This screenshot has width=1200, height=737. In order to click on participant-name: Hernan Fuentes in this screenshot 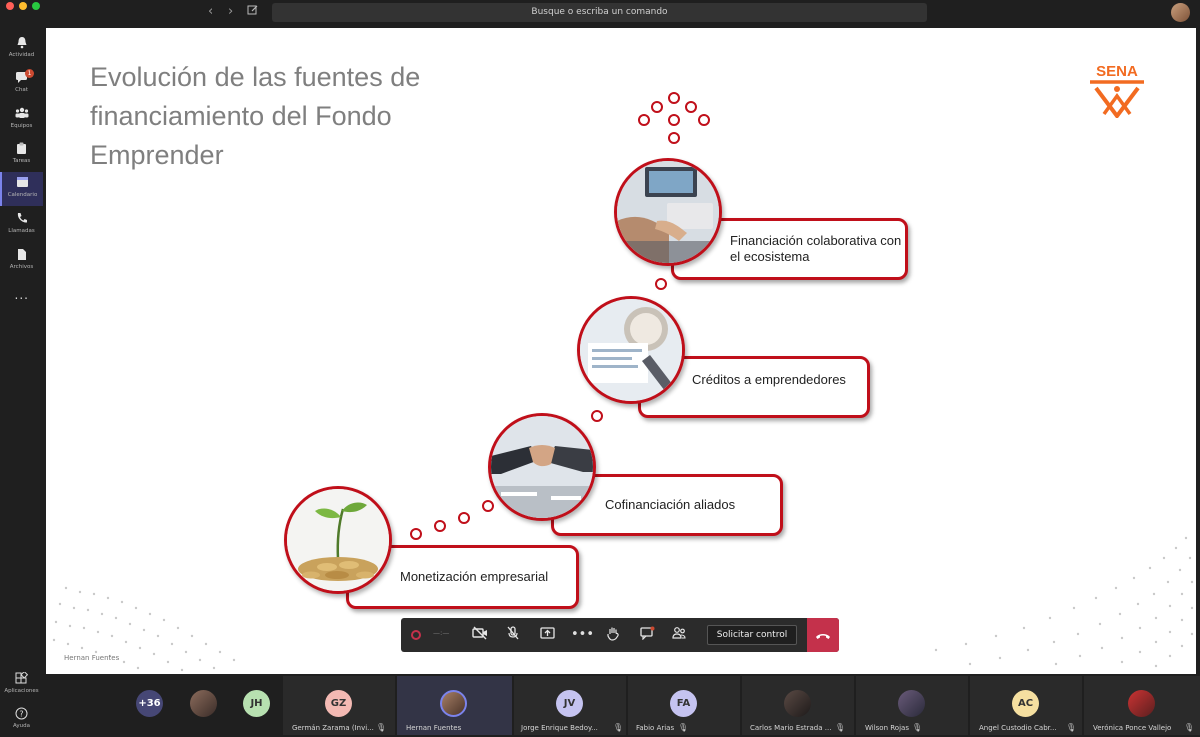, I will do `click(434, 728)`.